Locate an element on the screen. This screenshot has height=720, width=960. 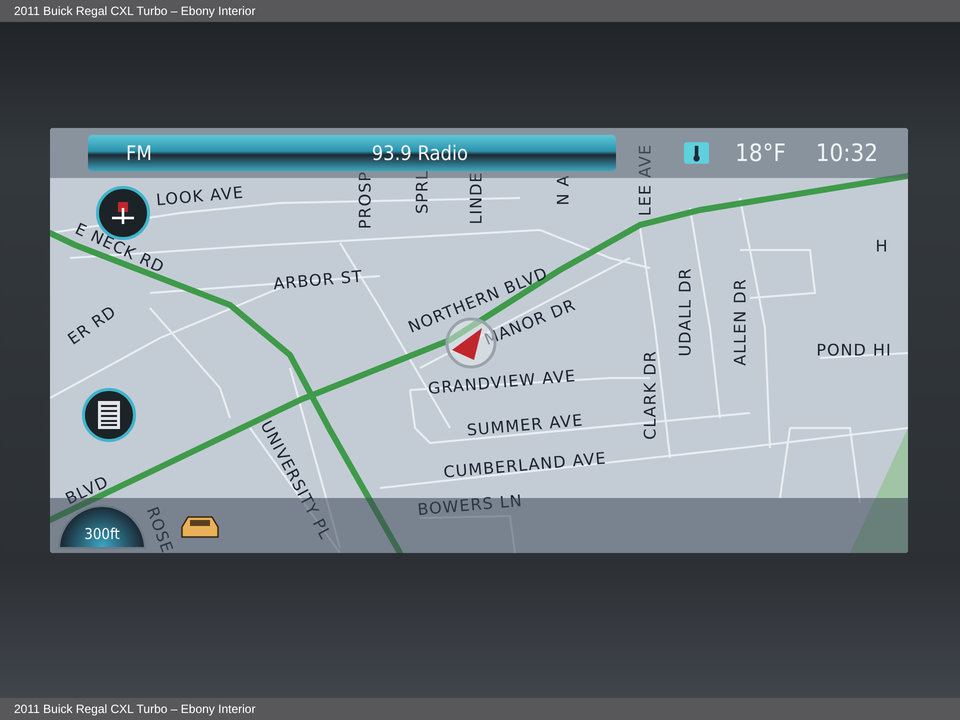
list-icon is located at coordinates (109, 415).